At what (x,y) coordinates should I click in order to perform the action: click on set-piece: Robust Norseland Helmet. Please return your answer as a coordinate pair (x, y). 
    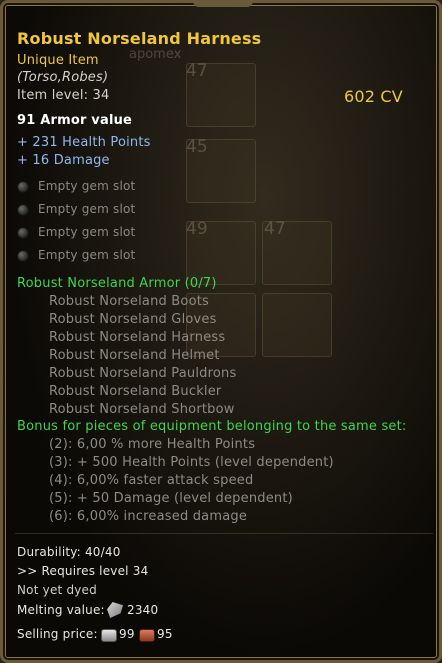
    Looking at the image, I should click on (134, 355).